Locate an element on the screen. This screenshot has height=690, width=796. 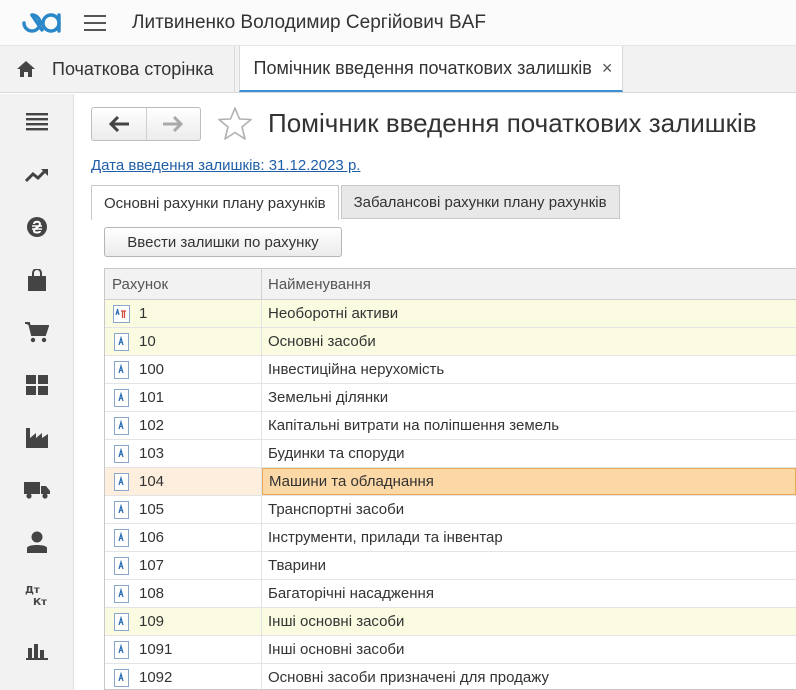
history-nav is located at coordinates (146, 124).